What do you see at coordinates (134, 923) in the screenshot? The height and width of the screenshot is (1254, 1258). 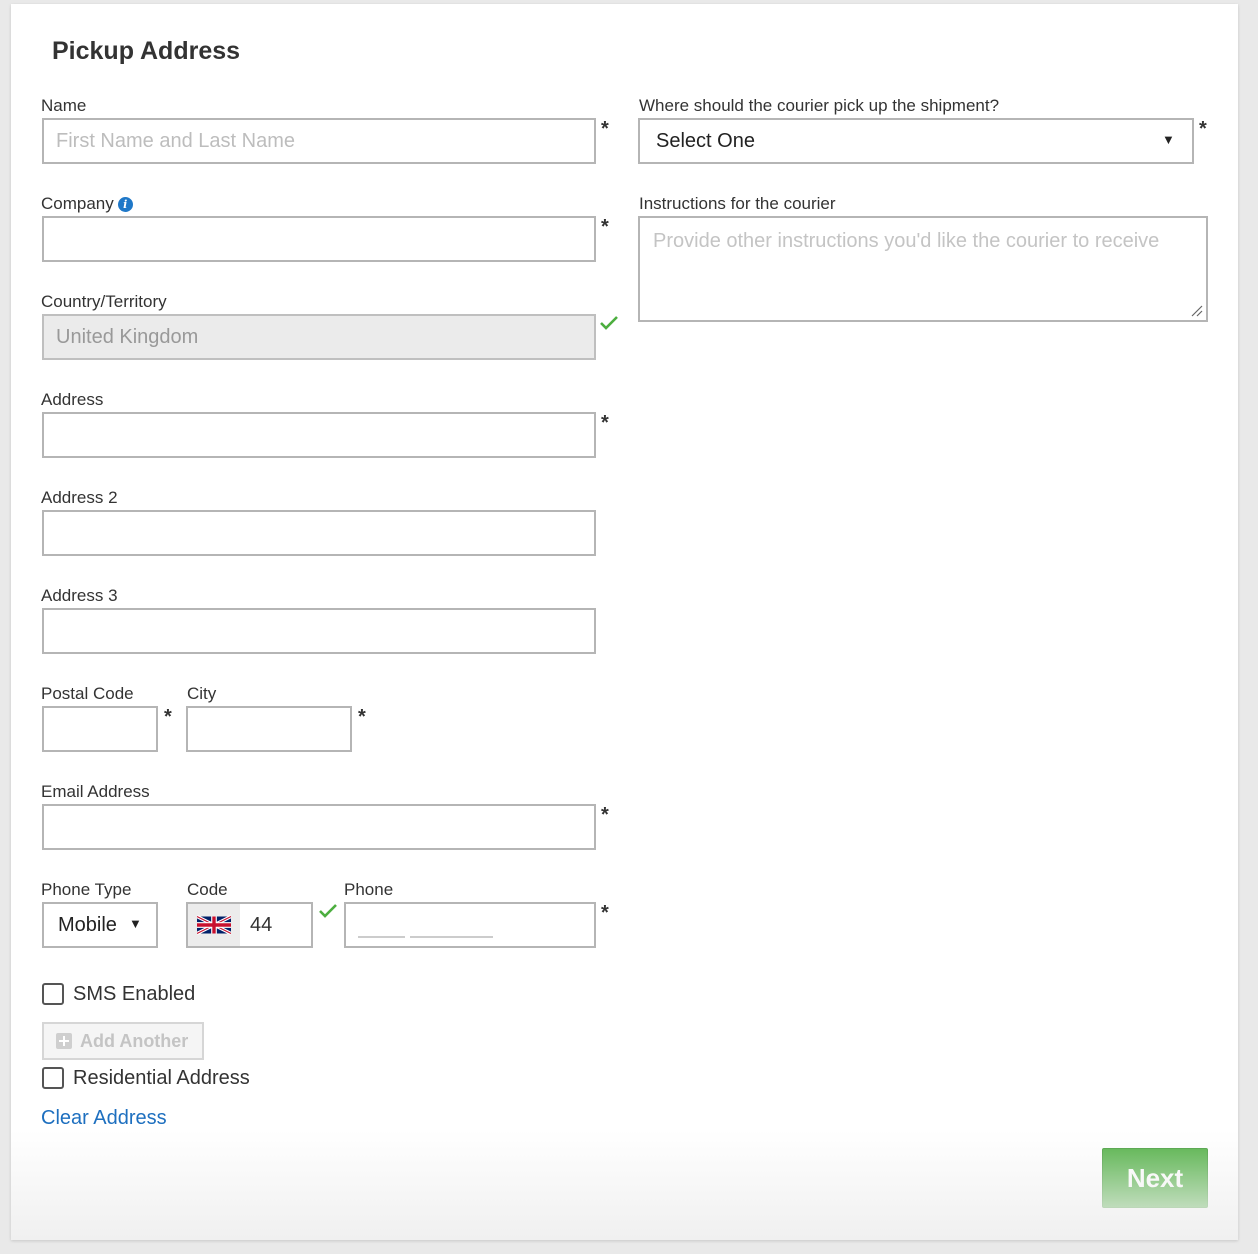 I see `phone-type-chevron-down-icon: ▼` at bounding box center [134, 923].